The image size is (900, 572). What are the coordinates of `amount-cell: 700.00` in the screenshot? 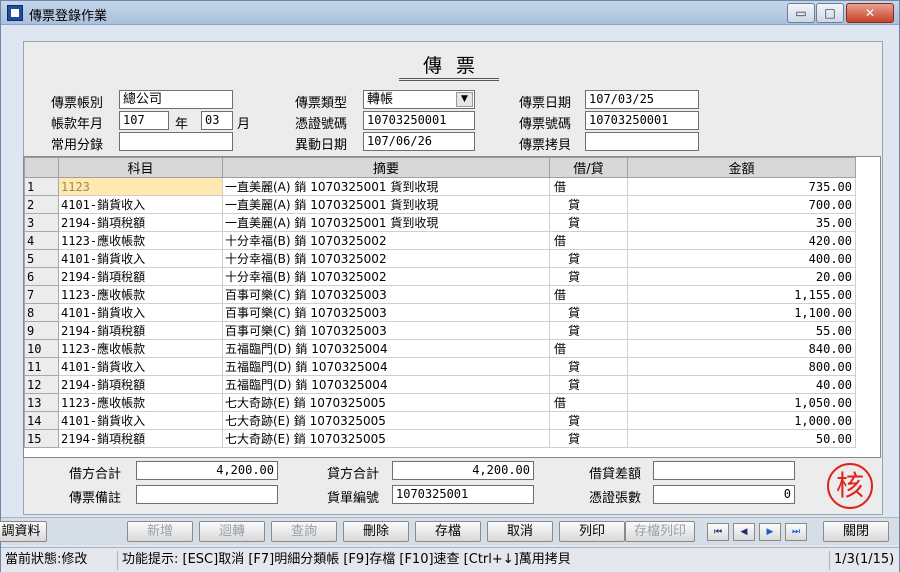 It's located at (741, 204).